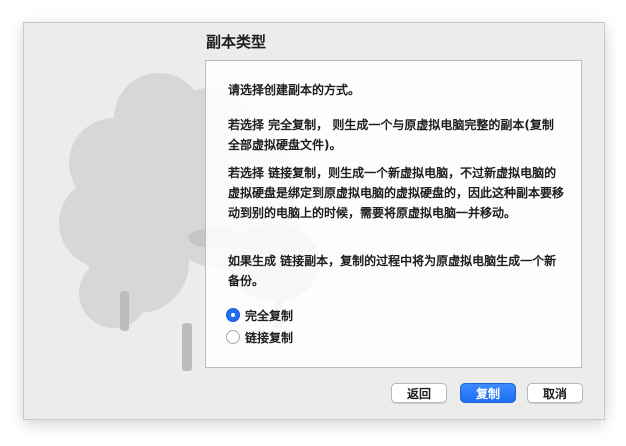  I want to click on full-clone-description: 若选择 完全复制， 则生成一个与原虚拟电脑完整的副本(复制全部虚拟硬盘文件)。, so click(391, 135).